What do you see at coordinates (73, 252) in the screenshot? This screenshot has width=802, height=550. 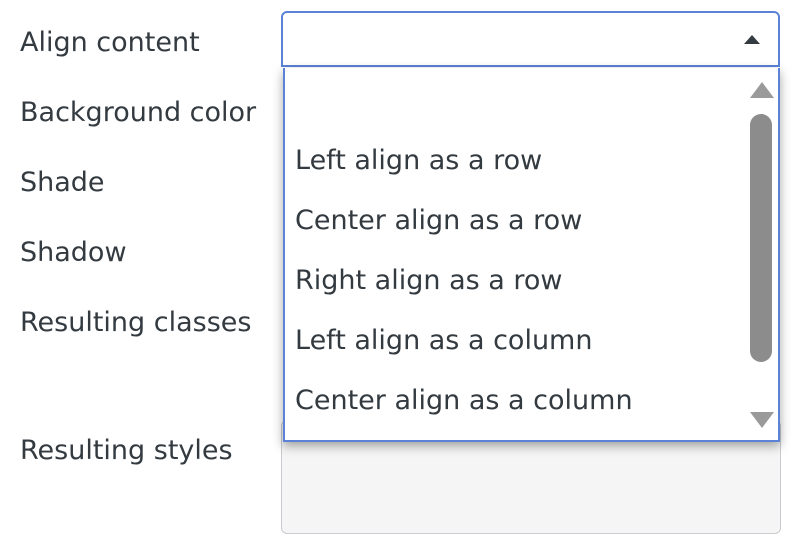 I see `shadow-label: Shadow` at bounding box center [73, 252].